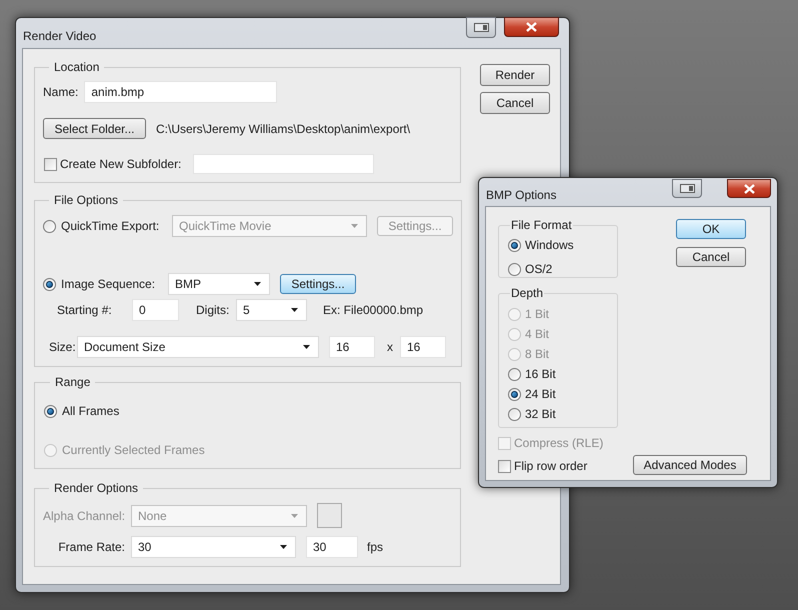  What do you see at coordinates (73, 382) in the screenshot?
I see `group-title: Range` at bounding box center [73, 382].